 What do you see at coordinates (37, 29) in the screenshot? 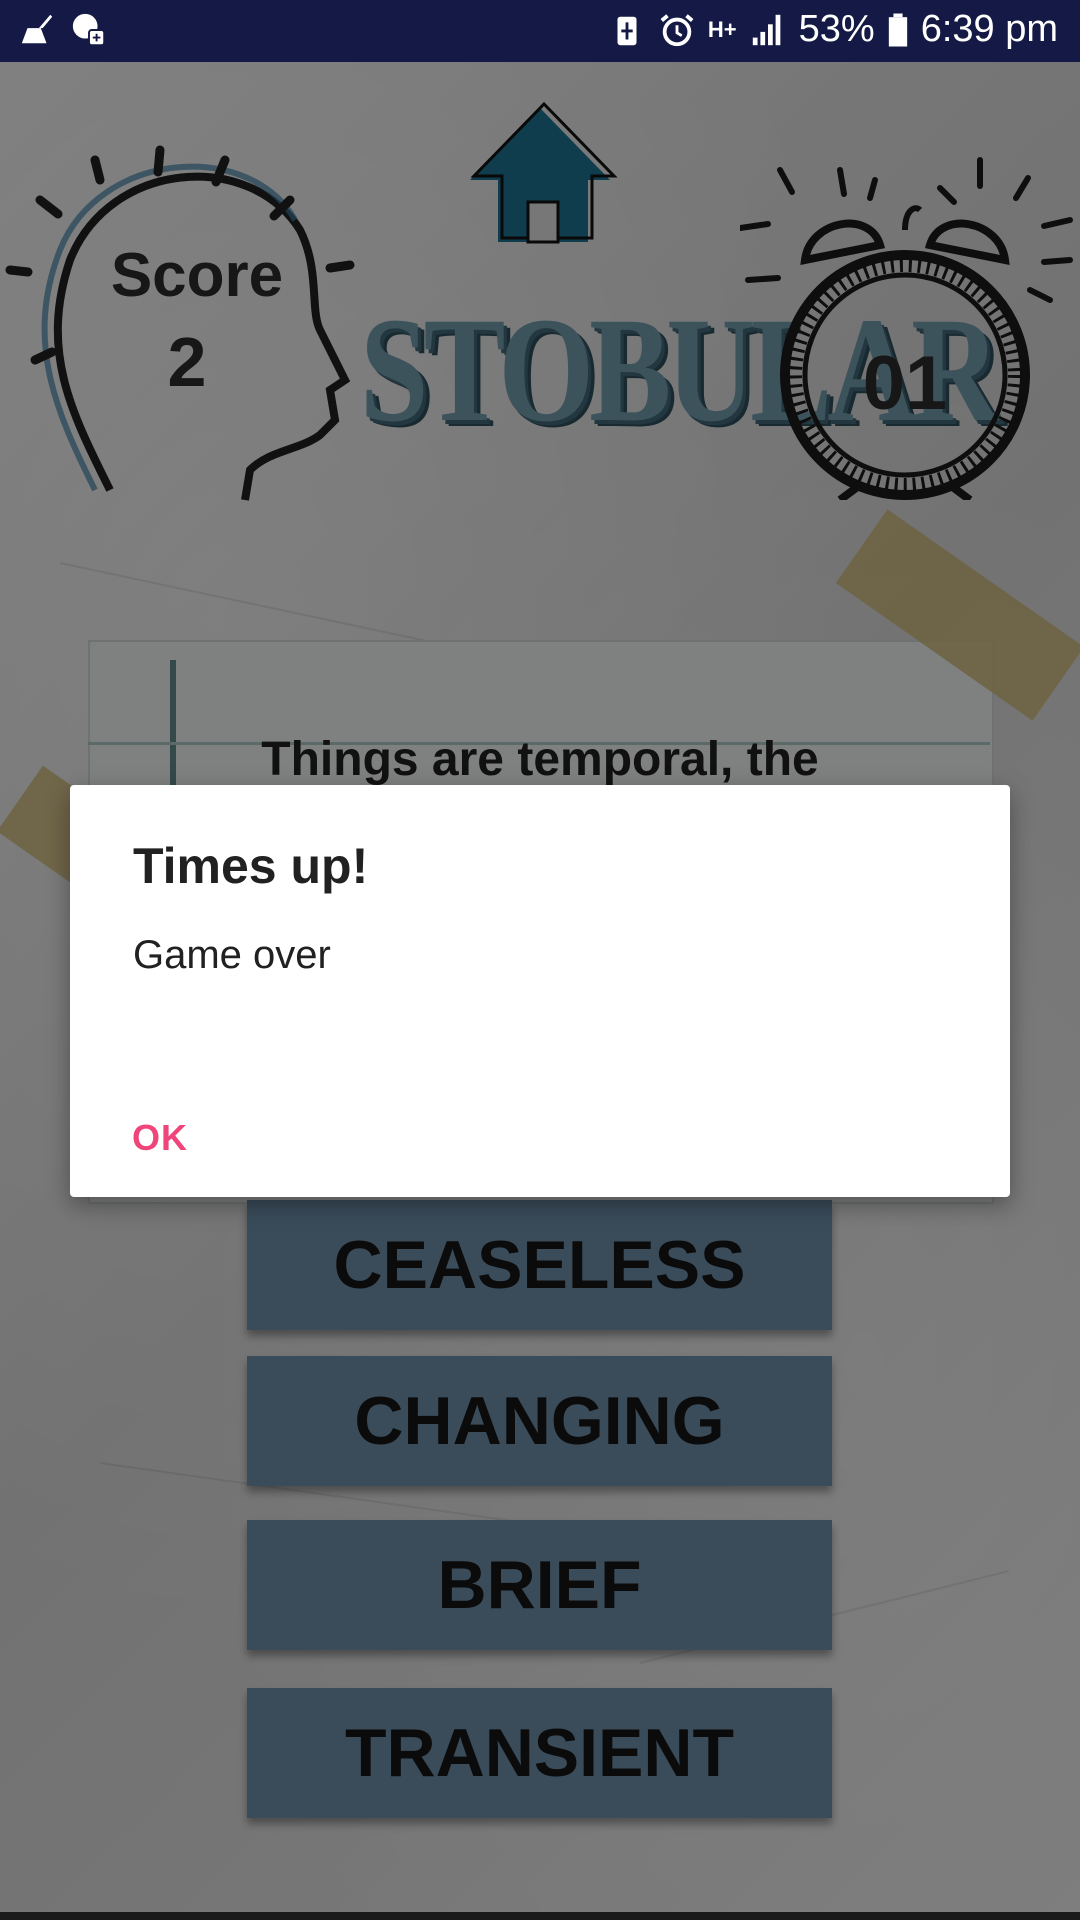
I see `cleaner-icon` at bounding box center [37, 29].